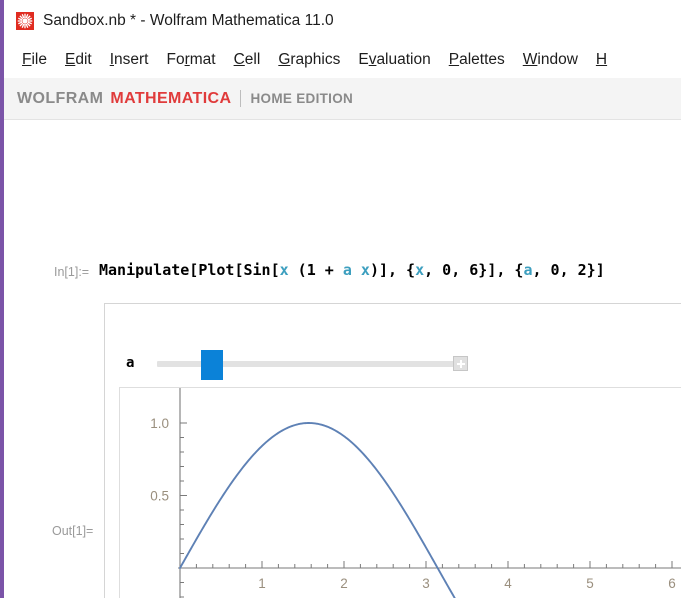 The width and height of the screenshot is (681, 598). Describe the element at coordinates (342, 21) in the screenshot. I see `title-bar: Sandbox.nb * - Wolfram Mathematica 11.0` at that location.